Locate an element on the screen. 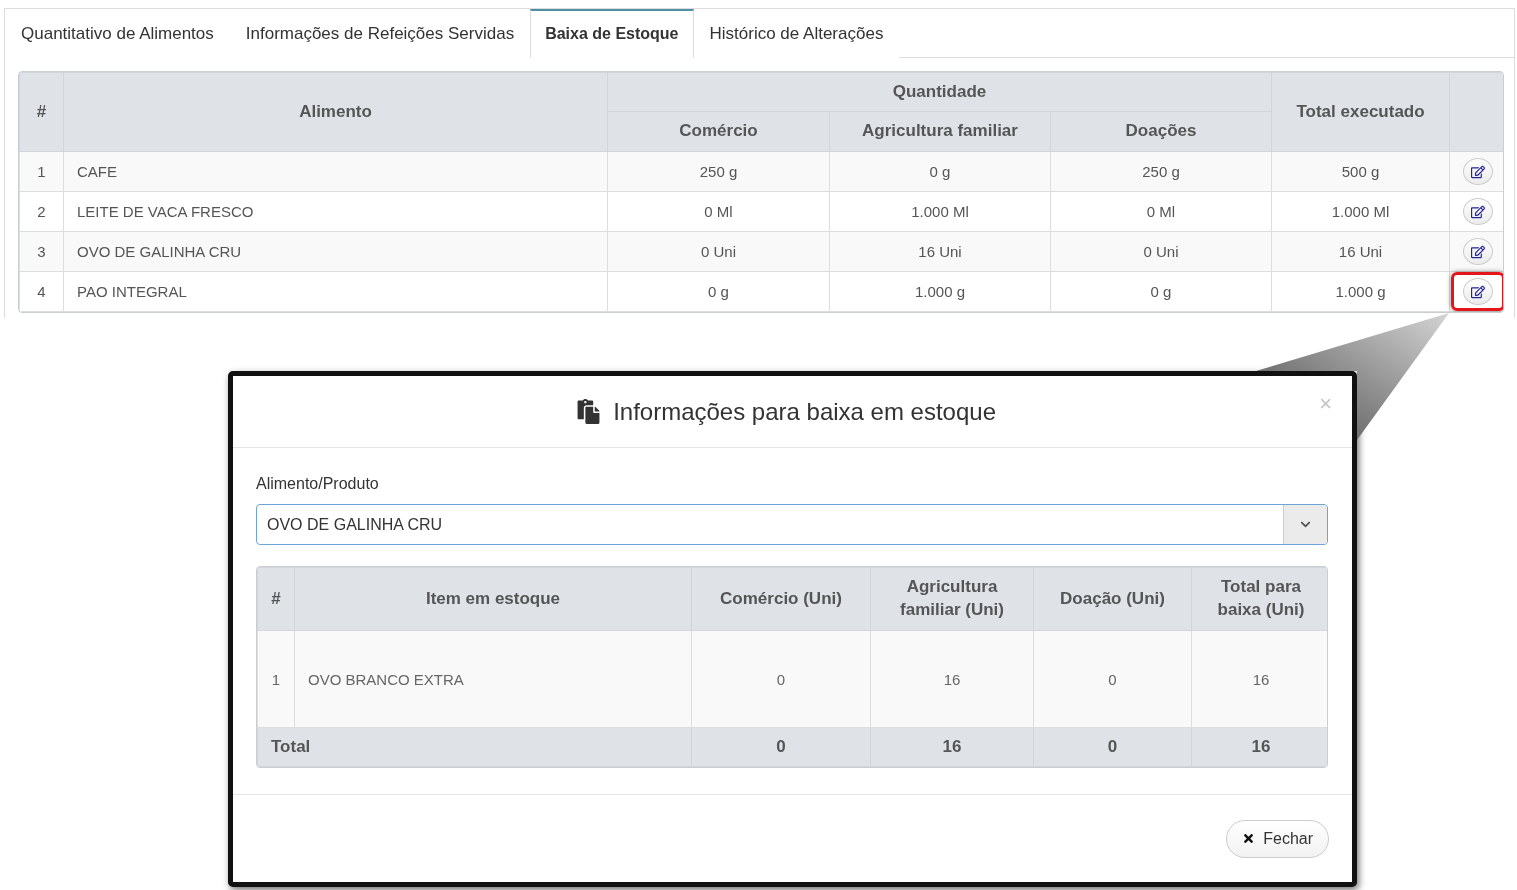 The image size is (1517, 890). select-field: OVO DE GALINHA CRU is located at coordinates (792, 524).